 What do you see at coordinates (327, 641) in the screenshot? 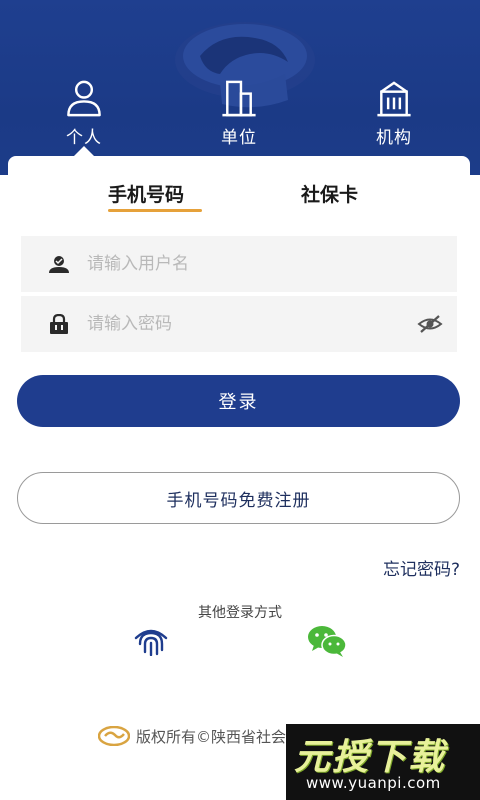
I see `wechat-icon` at bounding box center [327, 641].